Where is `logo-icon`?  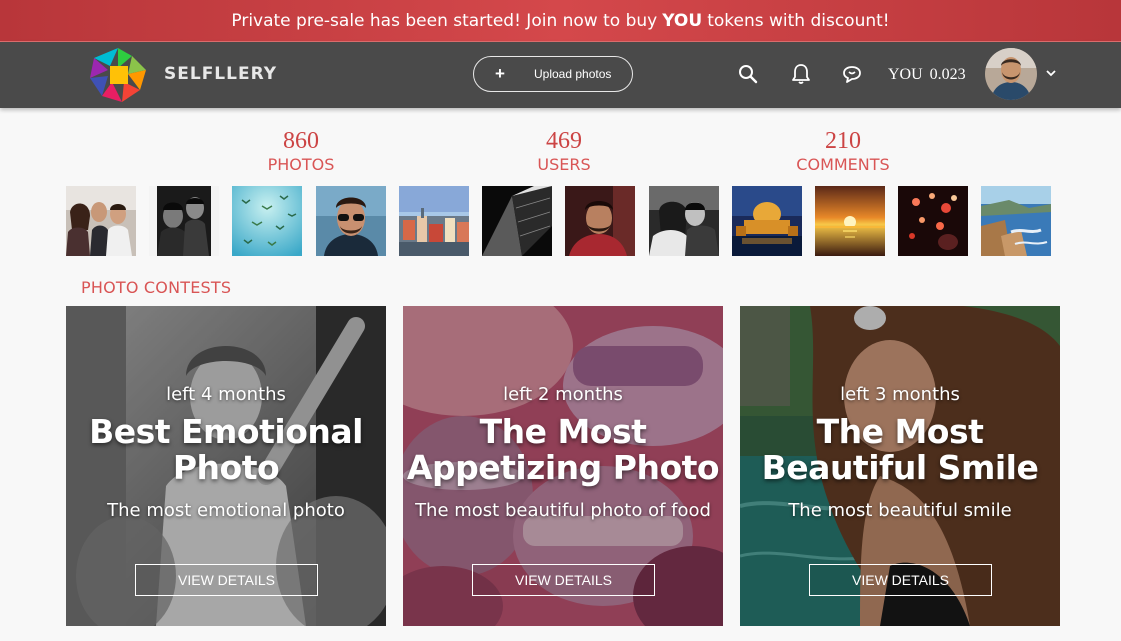
logo-icon is located at coordinates (118, 75).